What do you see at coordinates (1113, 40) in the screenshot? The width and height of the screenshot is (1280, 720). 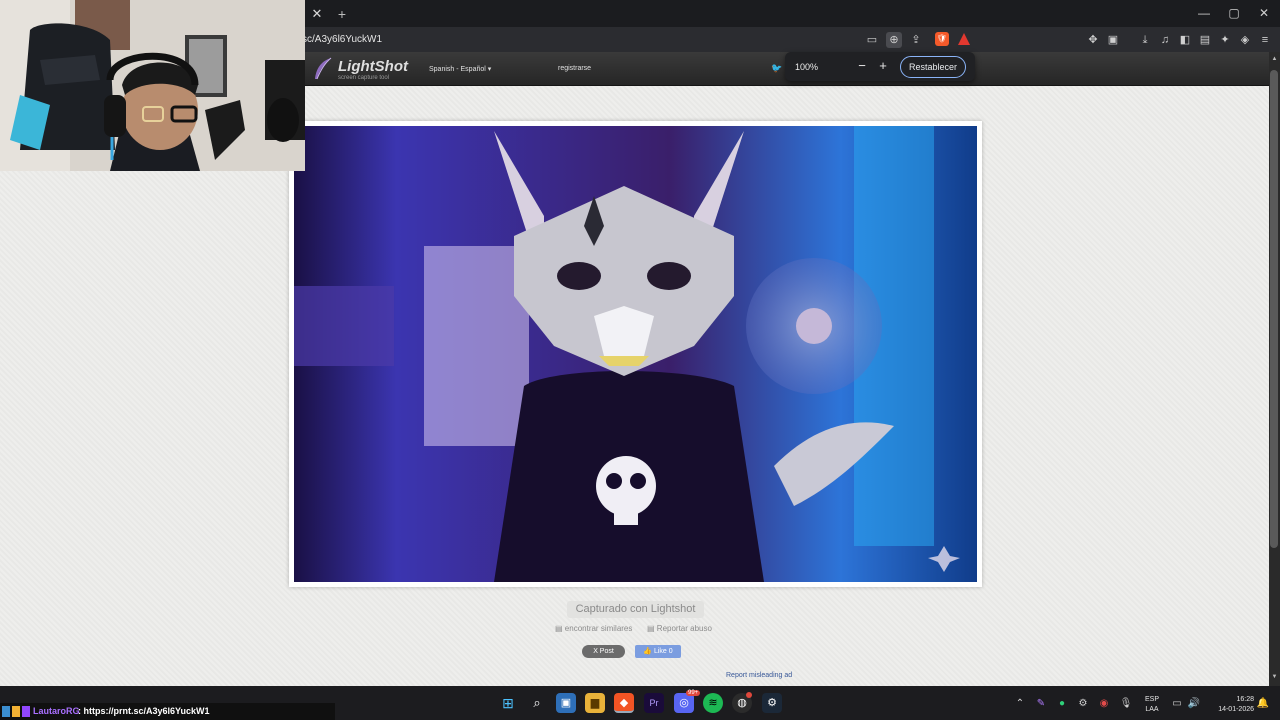 I see `tab-groups-icon: ▣` at bounding box center [1113, 40].